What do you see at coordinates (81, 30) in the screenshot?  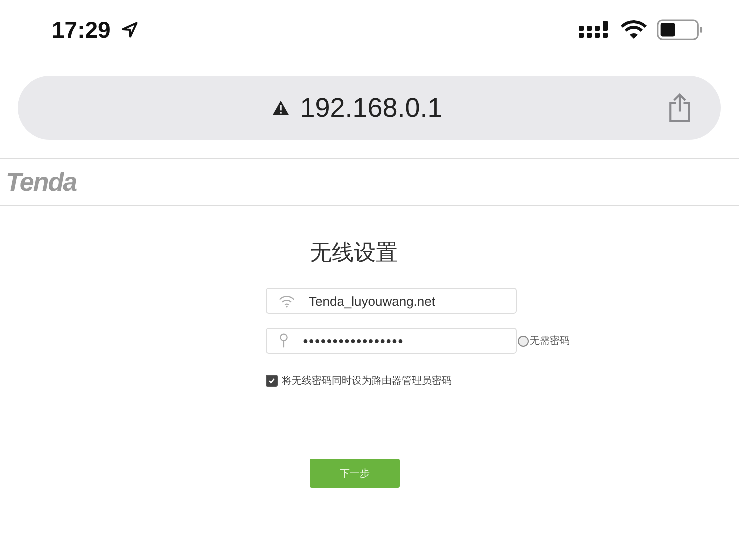 I see `status-time: 17:29` at bounding box center [81, 30].